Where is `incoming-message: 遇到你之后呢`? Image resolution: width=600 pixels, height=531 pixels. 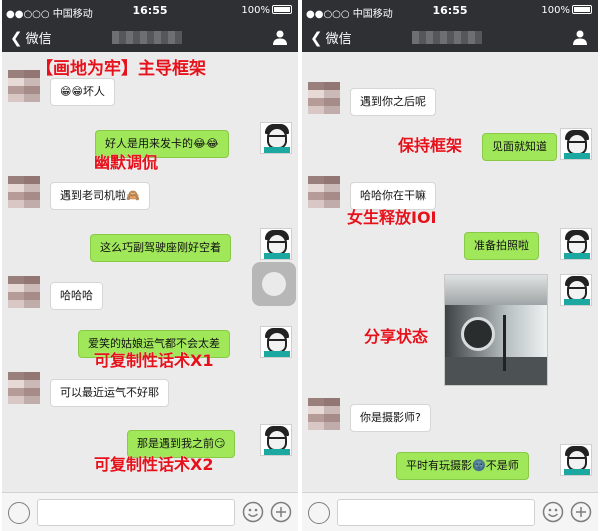
incoming-message: 遇到你之后呢 is located at coordinates (393, 102).